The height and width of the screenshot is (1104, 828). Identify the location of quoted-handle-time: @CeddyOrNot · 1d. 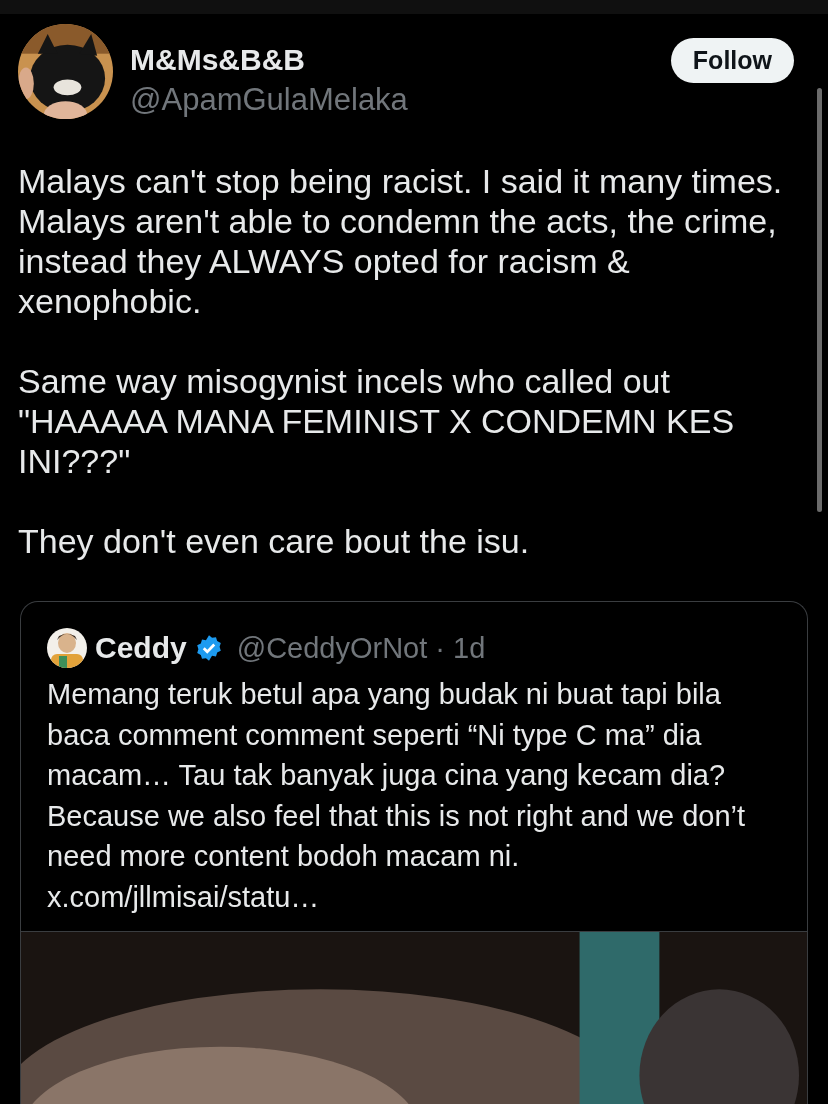
(361, 648).